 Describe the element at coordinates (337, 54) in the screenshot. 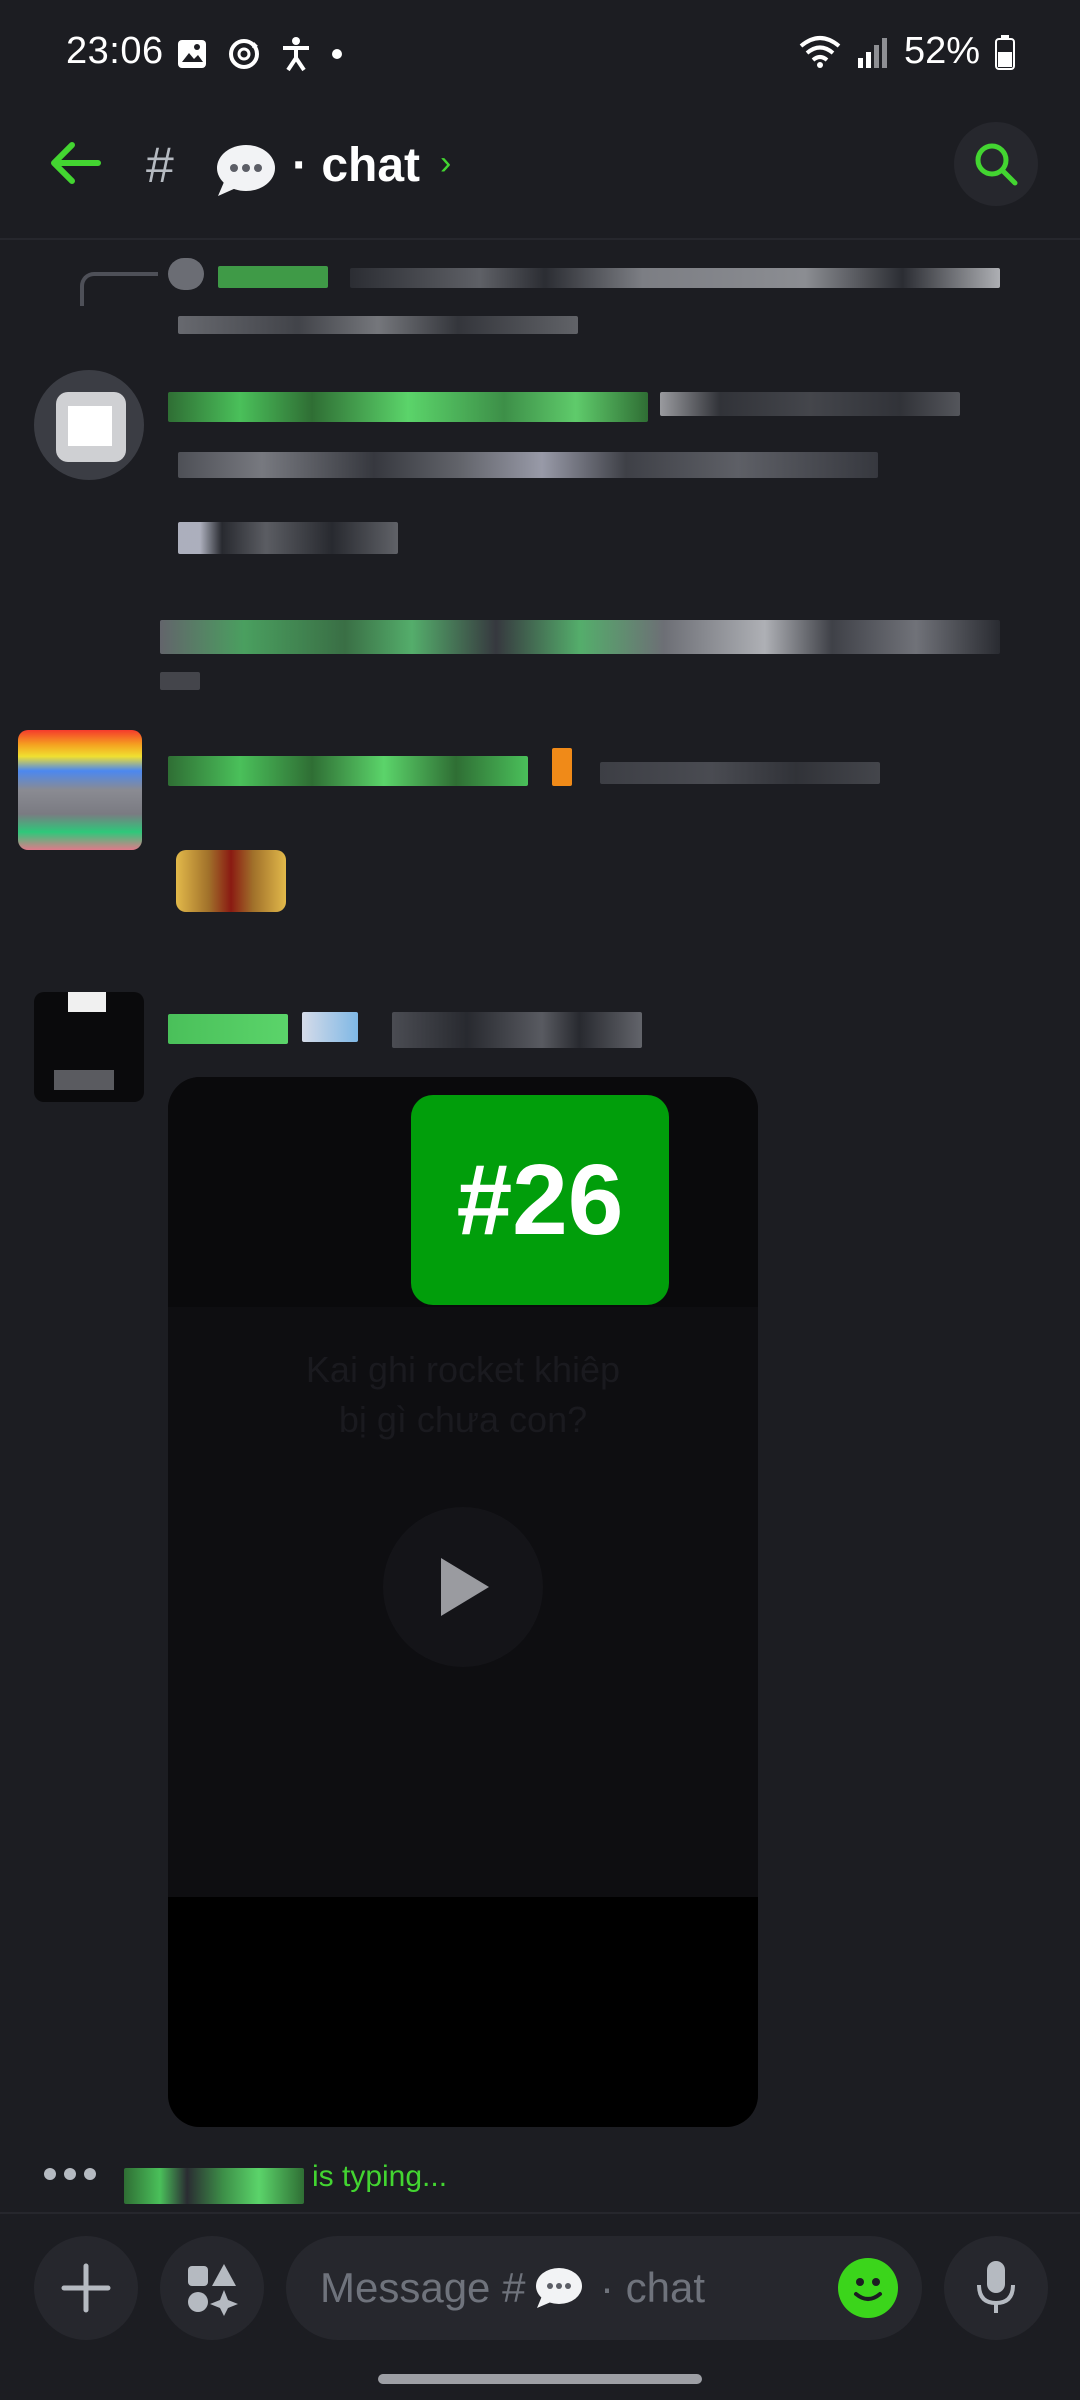

I see `dot-icon` at that location.